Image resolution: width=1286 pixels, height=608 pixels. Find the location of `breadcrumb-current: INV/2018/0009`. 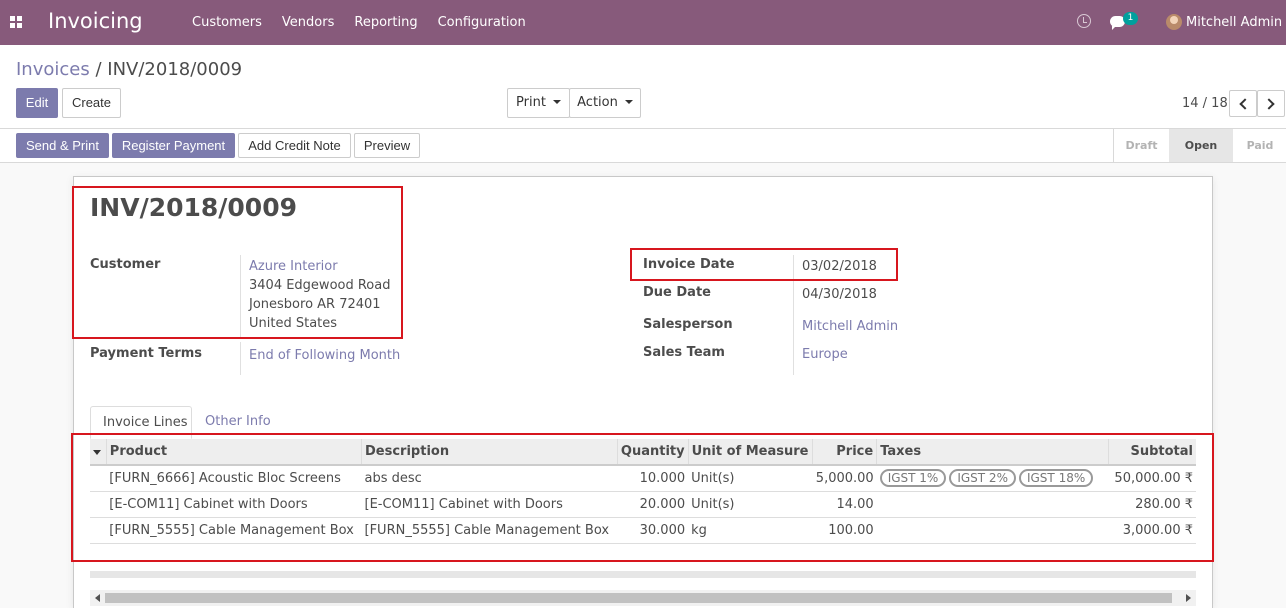

breadcrumb-current: INV/2018/0009 is located at coordinates (175, 69).